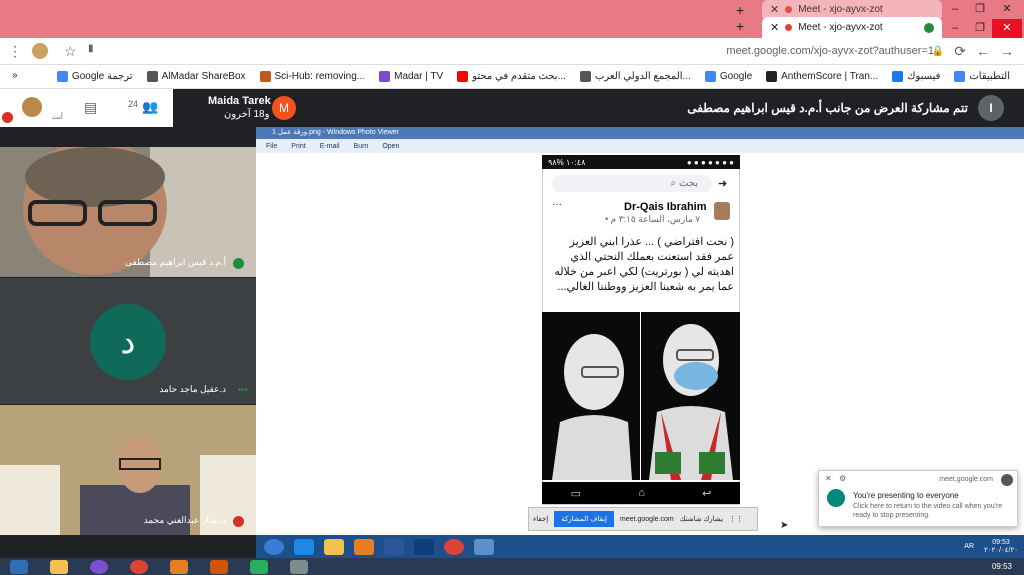 The width and height of the screenshot is (1024, 575). Describe the element at coordinates (330, 146) in the screenshot. I see `menu-email: E-mail` at that location.